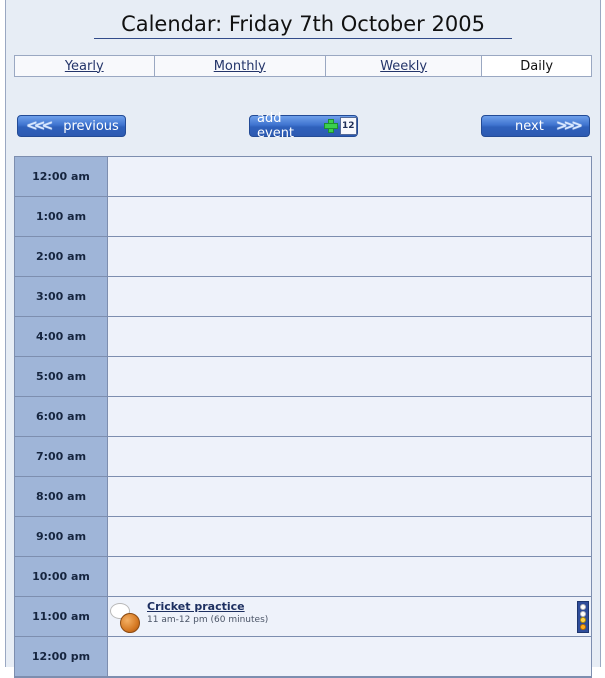 The image size is (605, 678). I want to click on priority-traffic-light-icon, so click(583, 617).